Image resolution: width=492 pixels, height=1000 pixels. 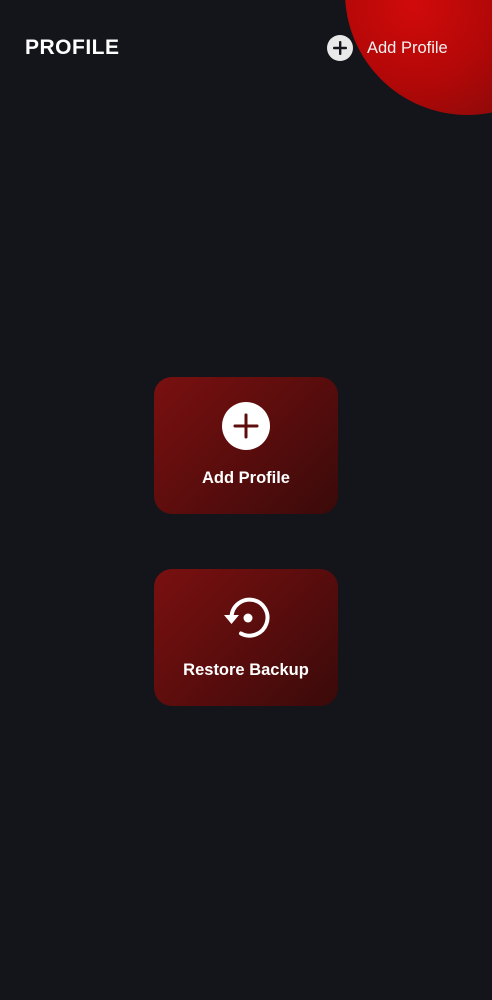 I want to click on page-title: PROFILE, so click(x=72, y=47).